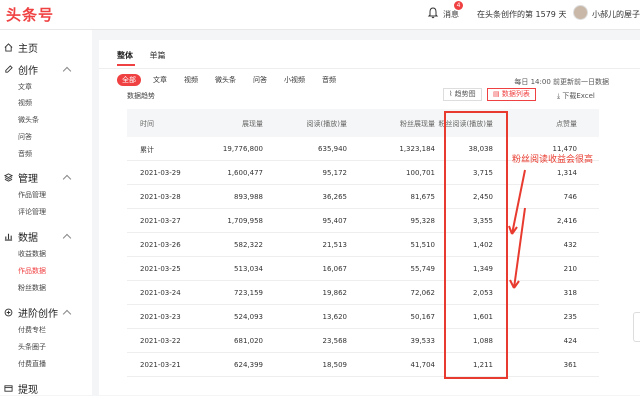 The height and width of the screenshot is (396, 640). Describe the element at coordinates (248, 197) in the screenshot. I see `cell-impressions: 893,988` at that location.